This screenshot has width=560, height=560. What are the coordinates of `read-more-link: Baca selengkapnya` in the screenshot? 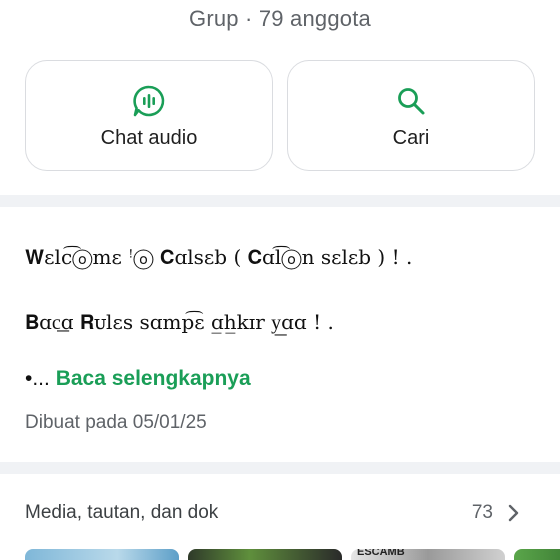 It's located at (153, 378).